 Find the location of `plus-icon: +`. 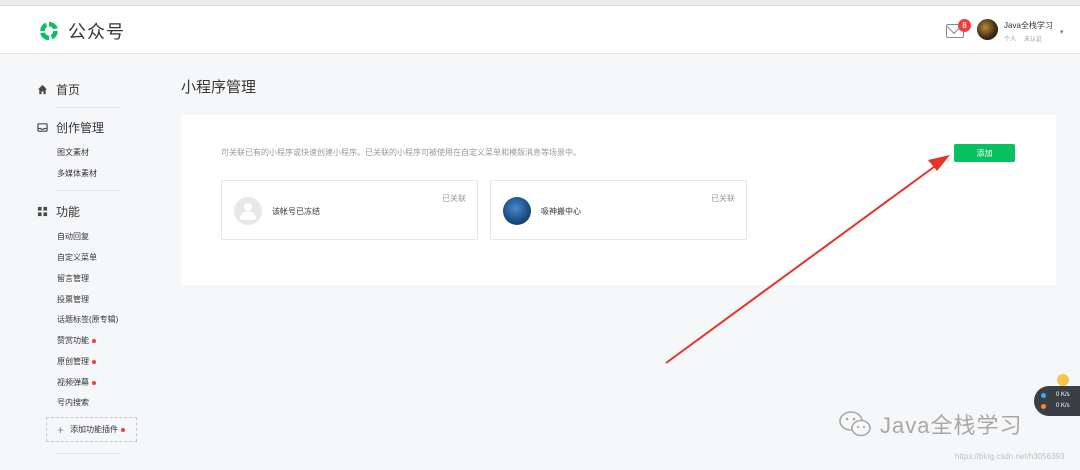

plus-icon: + is located at coordinates (61, 429).